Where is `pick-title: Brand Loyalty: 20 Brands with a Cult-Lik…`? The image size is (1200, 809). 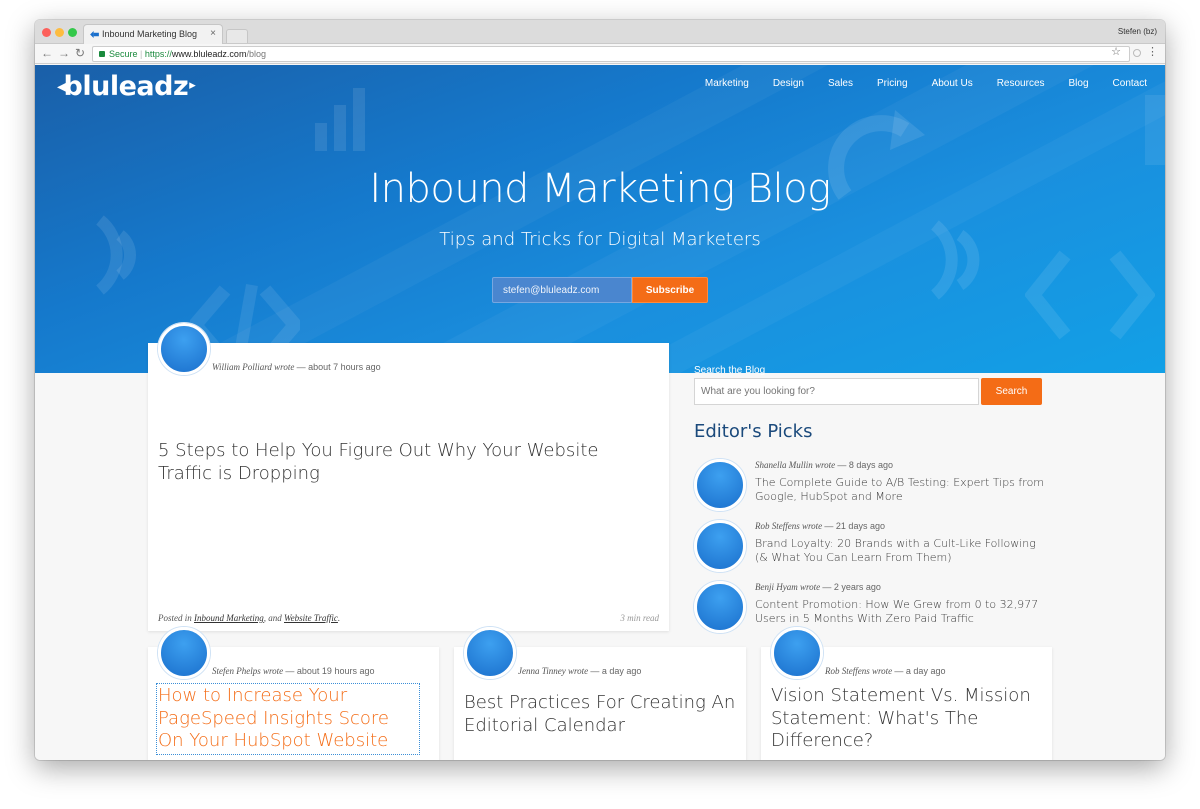
pick-title: Brand Loyalty: 20 Brands with a Cult-Lik… is located at coordinates (900, 551).